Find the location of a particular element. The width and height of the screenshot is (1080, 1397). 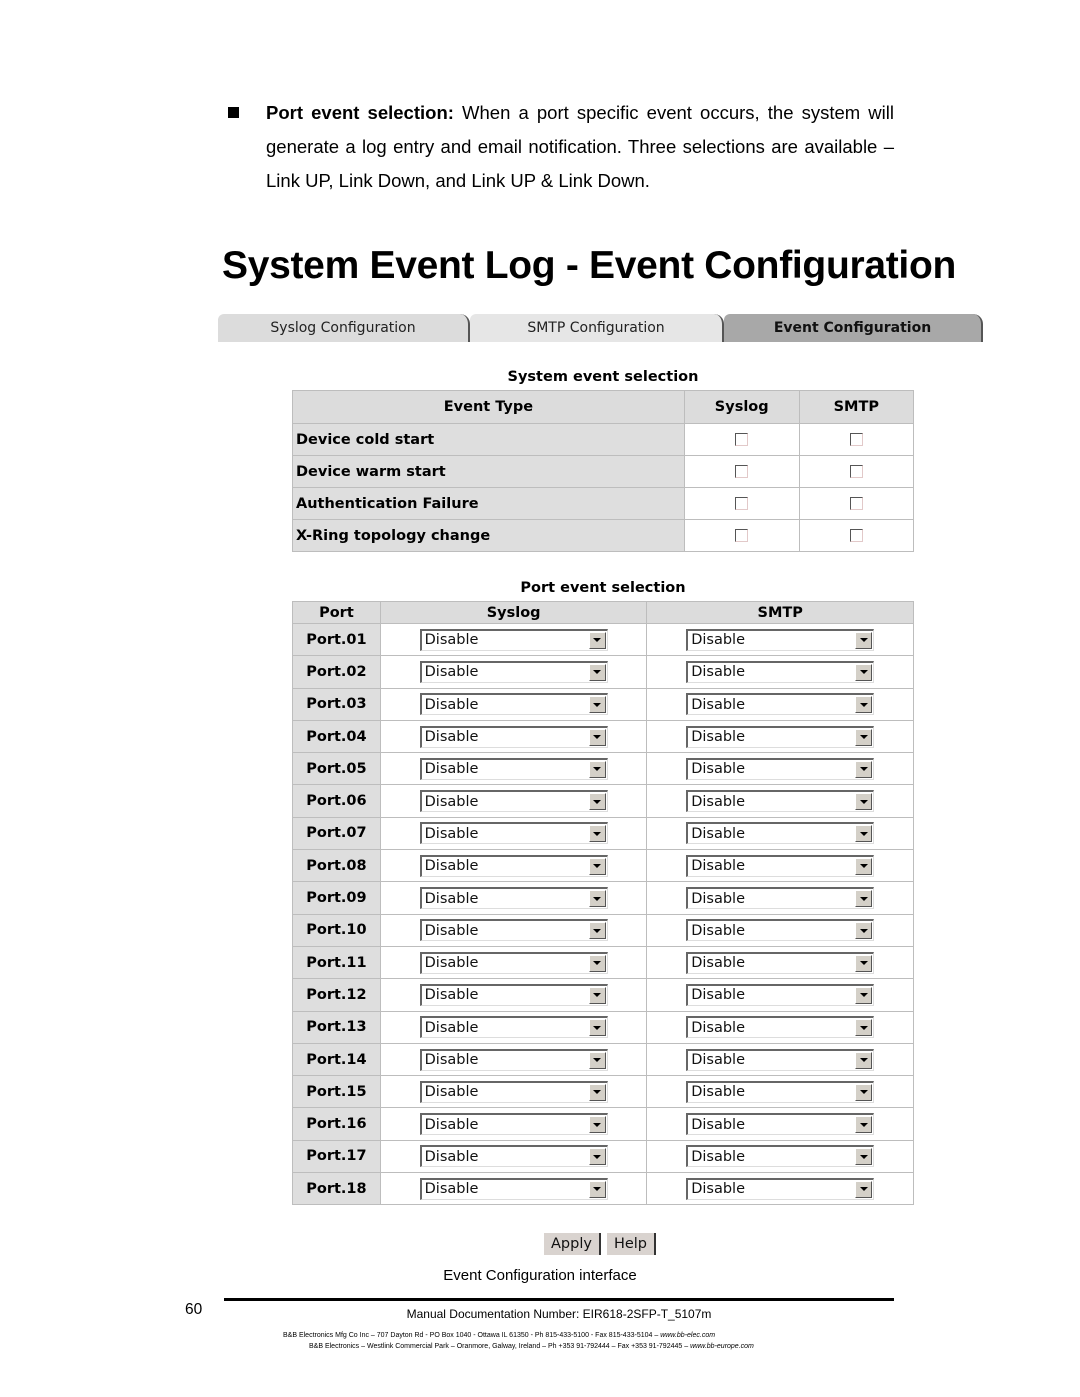

table-row: Port.01 Disable Disable is located at coordinates (603, 639).